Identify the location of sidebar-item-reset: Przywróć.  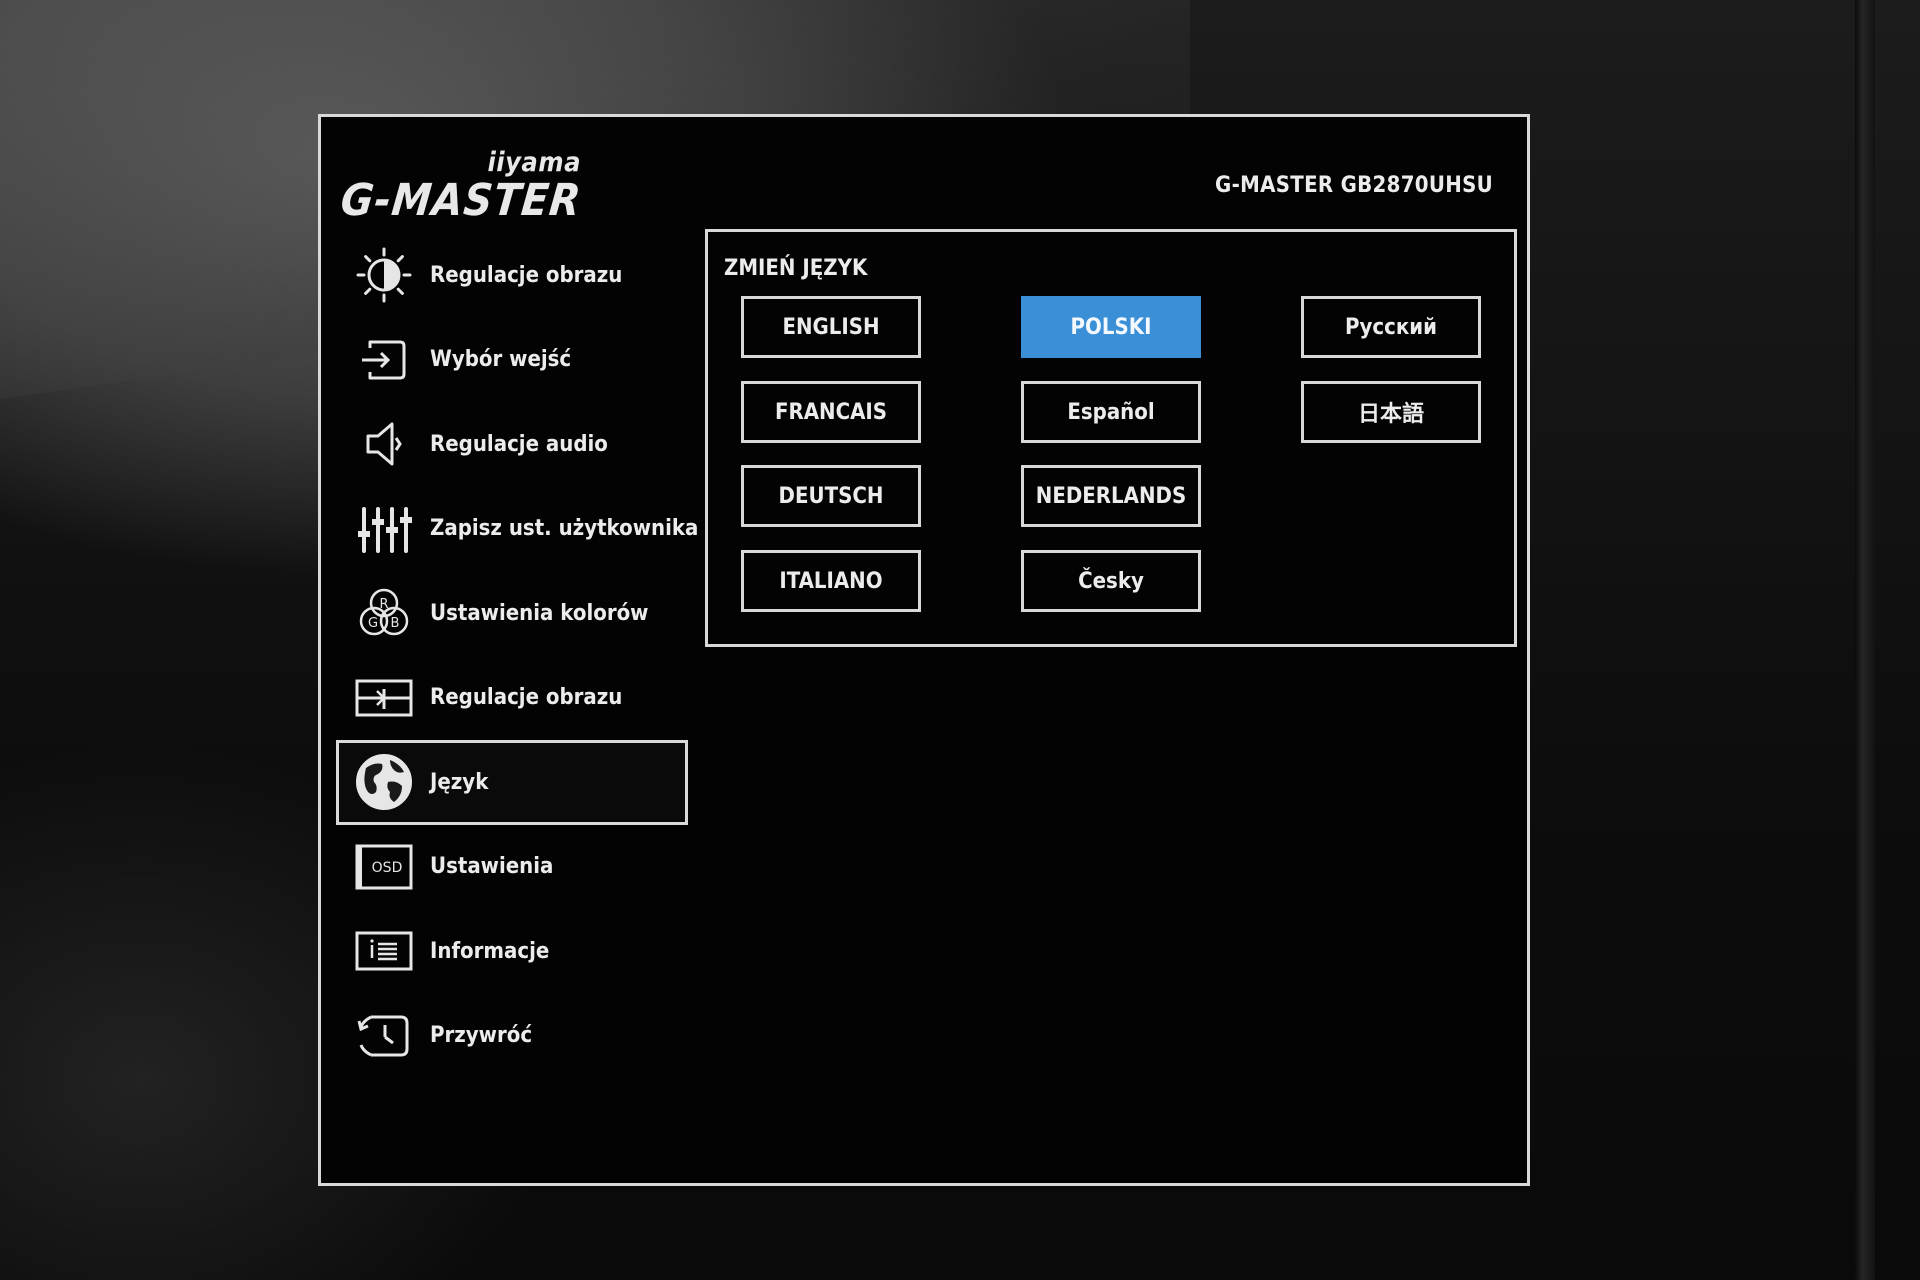
(512, 1036).